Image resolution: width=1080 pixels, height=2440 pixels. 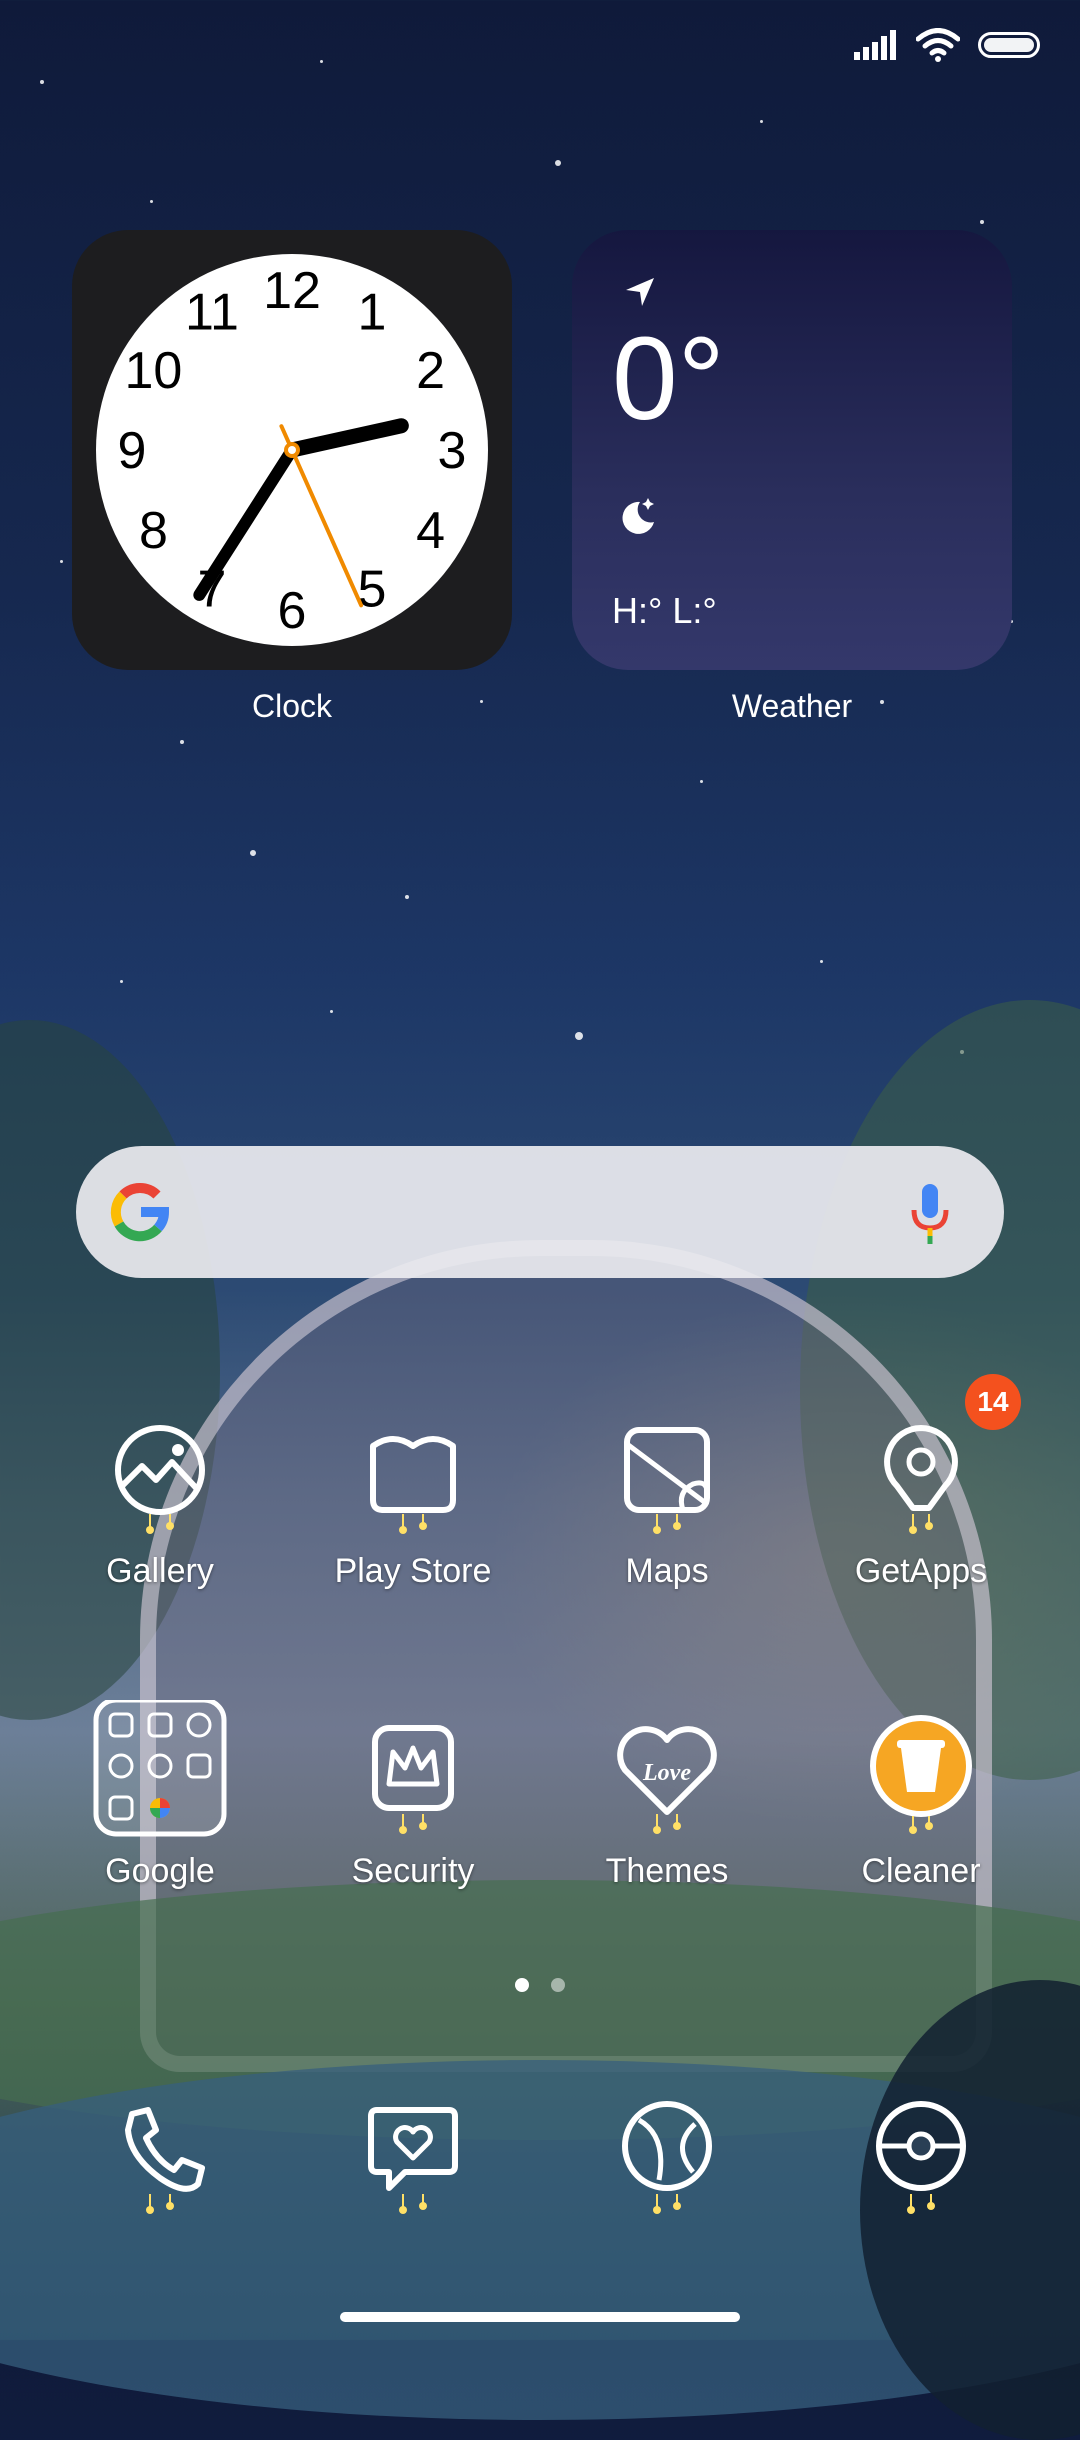 I want to click on location-arrow-icon, so click(x=640, y=292).